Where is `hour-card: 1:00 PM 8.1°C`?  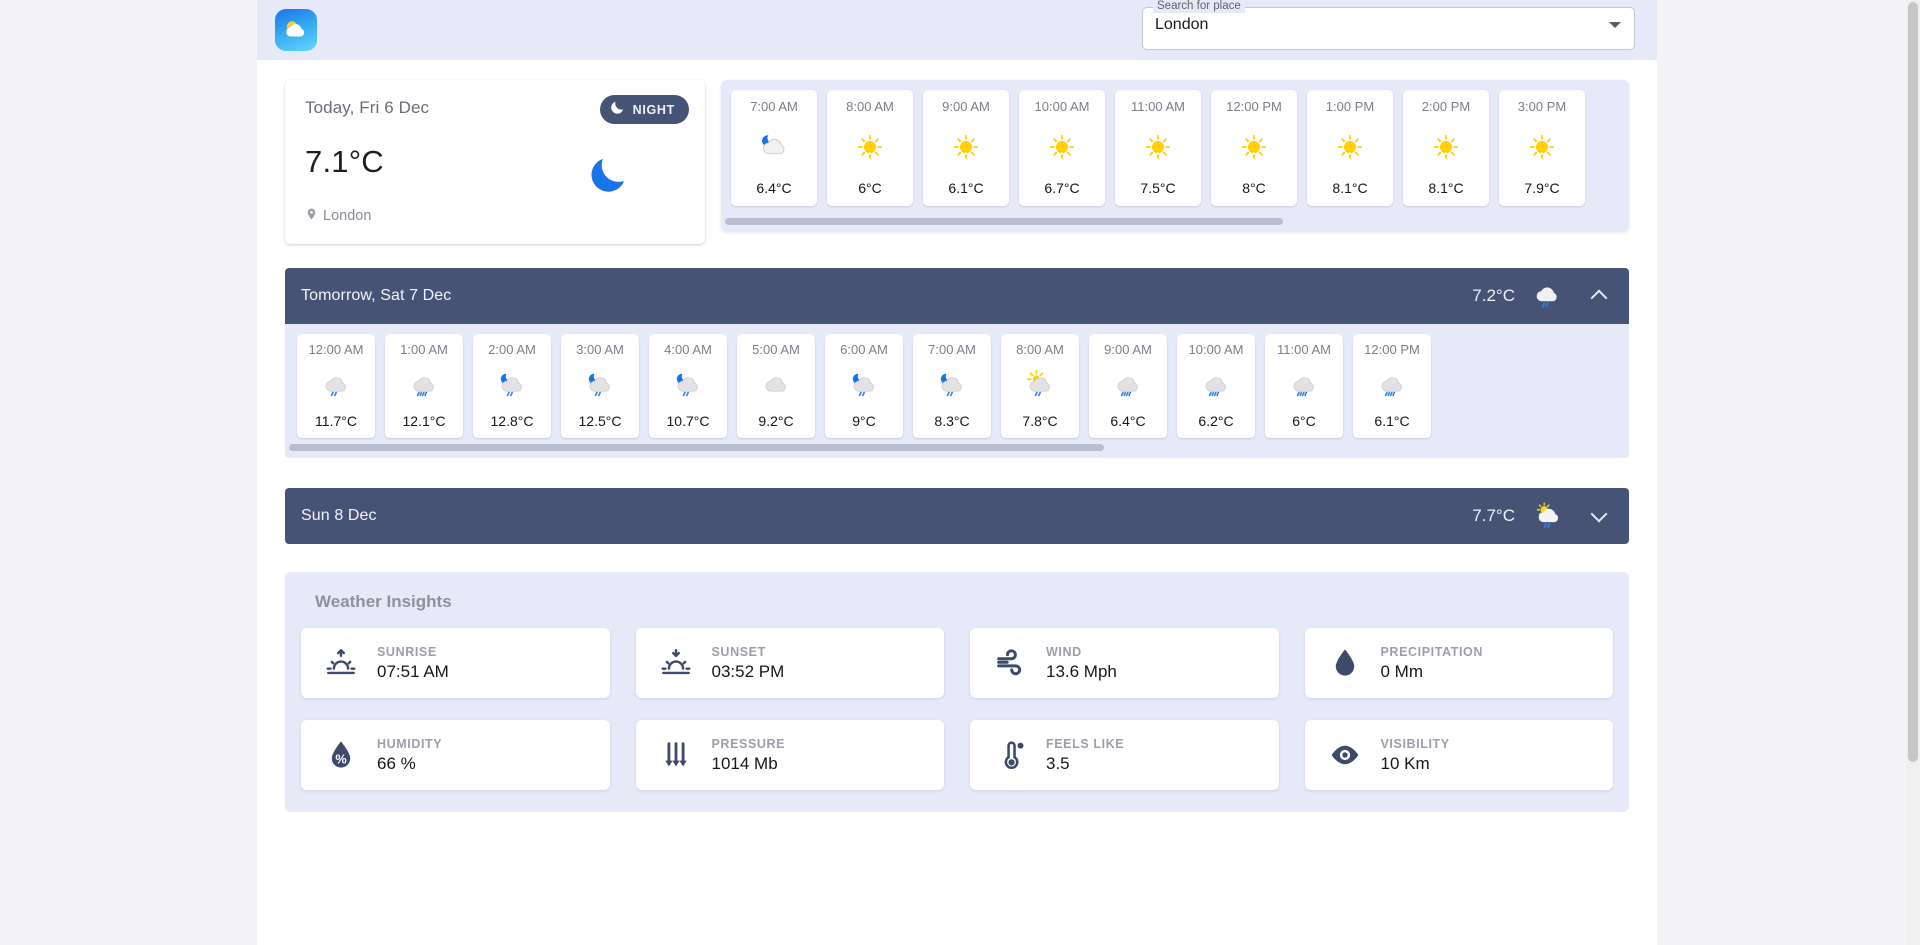
hour-card: 1:00 PM 8.1°C is located at coordinates (1350, 148).